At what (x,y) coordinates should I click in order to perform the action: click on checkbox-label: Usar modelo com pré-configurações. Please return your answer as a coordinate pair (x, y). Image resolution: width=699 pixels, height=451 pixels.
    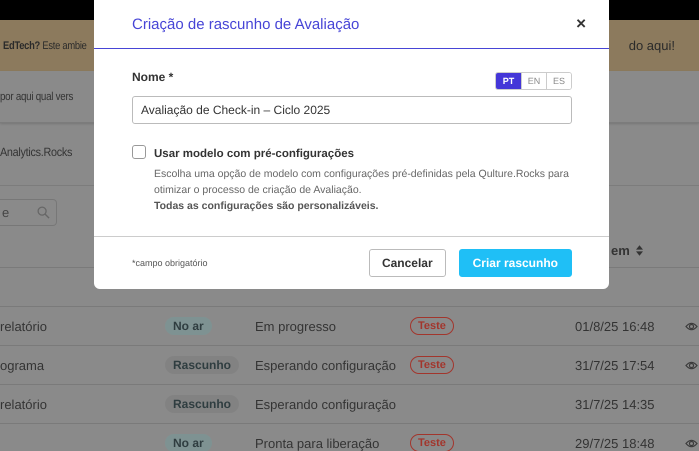
    Looking at the image, I should click on (254, 154).